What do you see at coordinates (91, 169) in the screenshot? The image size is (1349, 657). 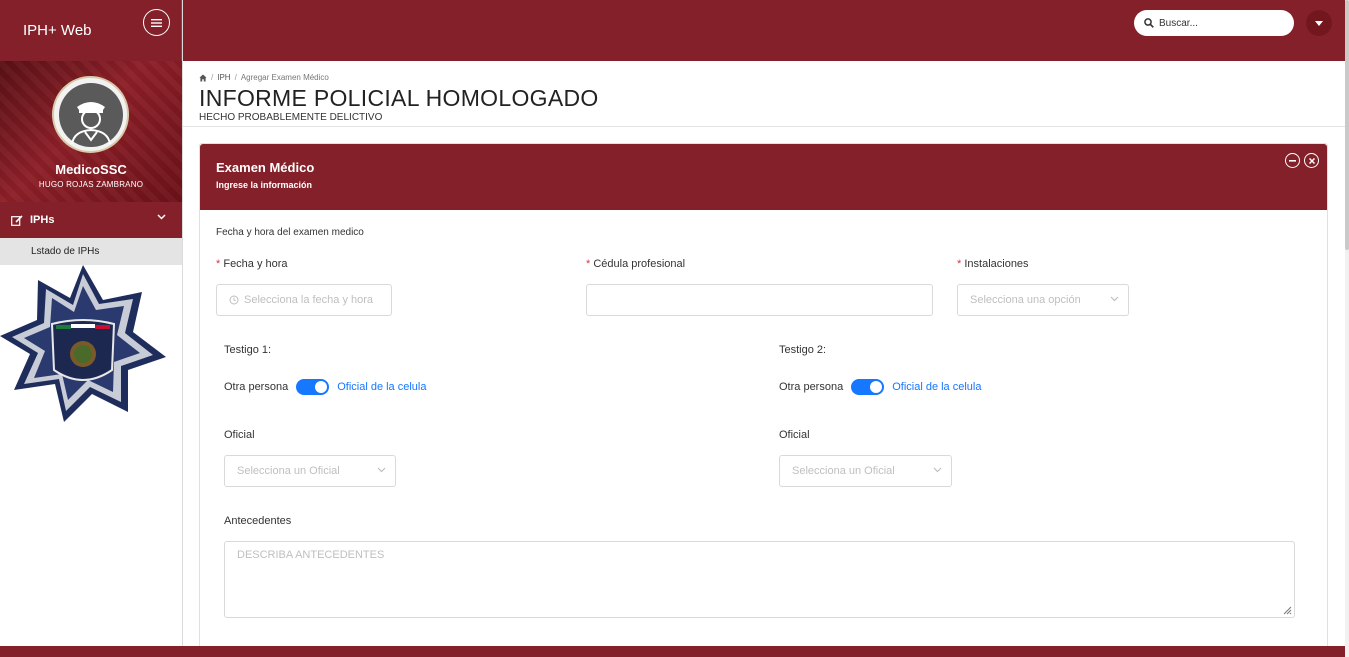 I see `user-role: MedicoSSC` at bounding box center [91, 169].